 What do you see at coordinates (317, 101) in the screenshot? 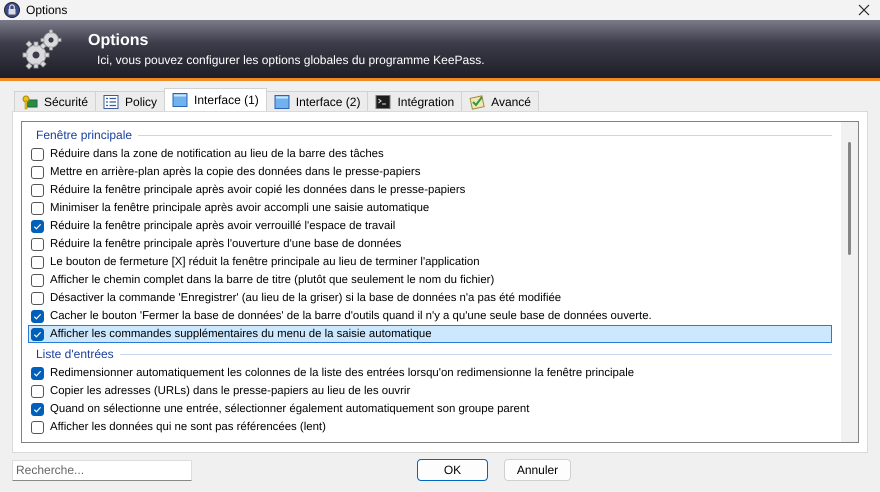
I see `tab: Interface (2)` at bounding box center [317, 101].